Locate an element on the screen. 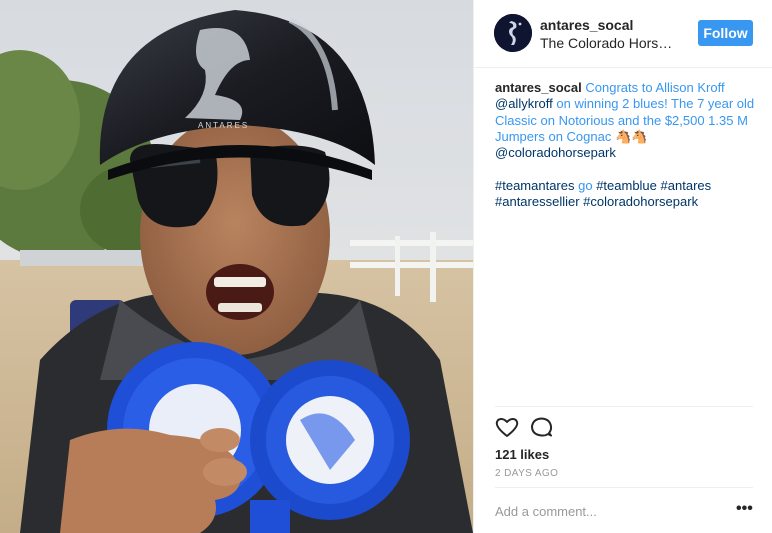 The image size is (772, 533). horse-emoji: 🐴🐴 is located at coordinates (631, 136).